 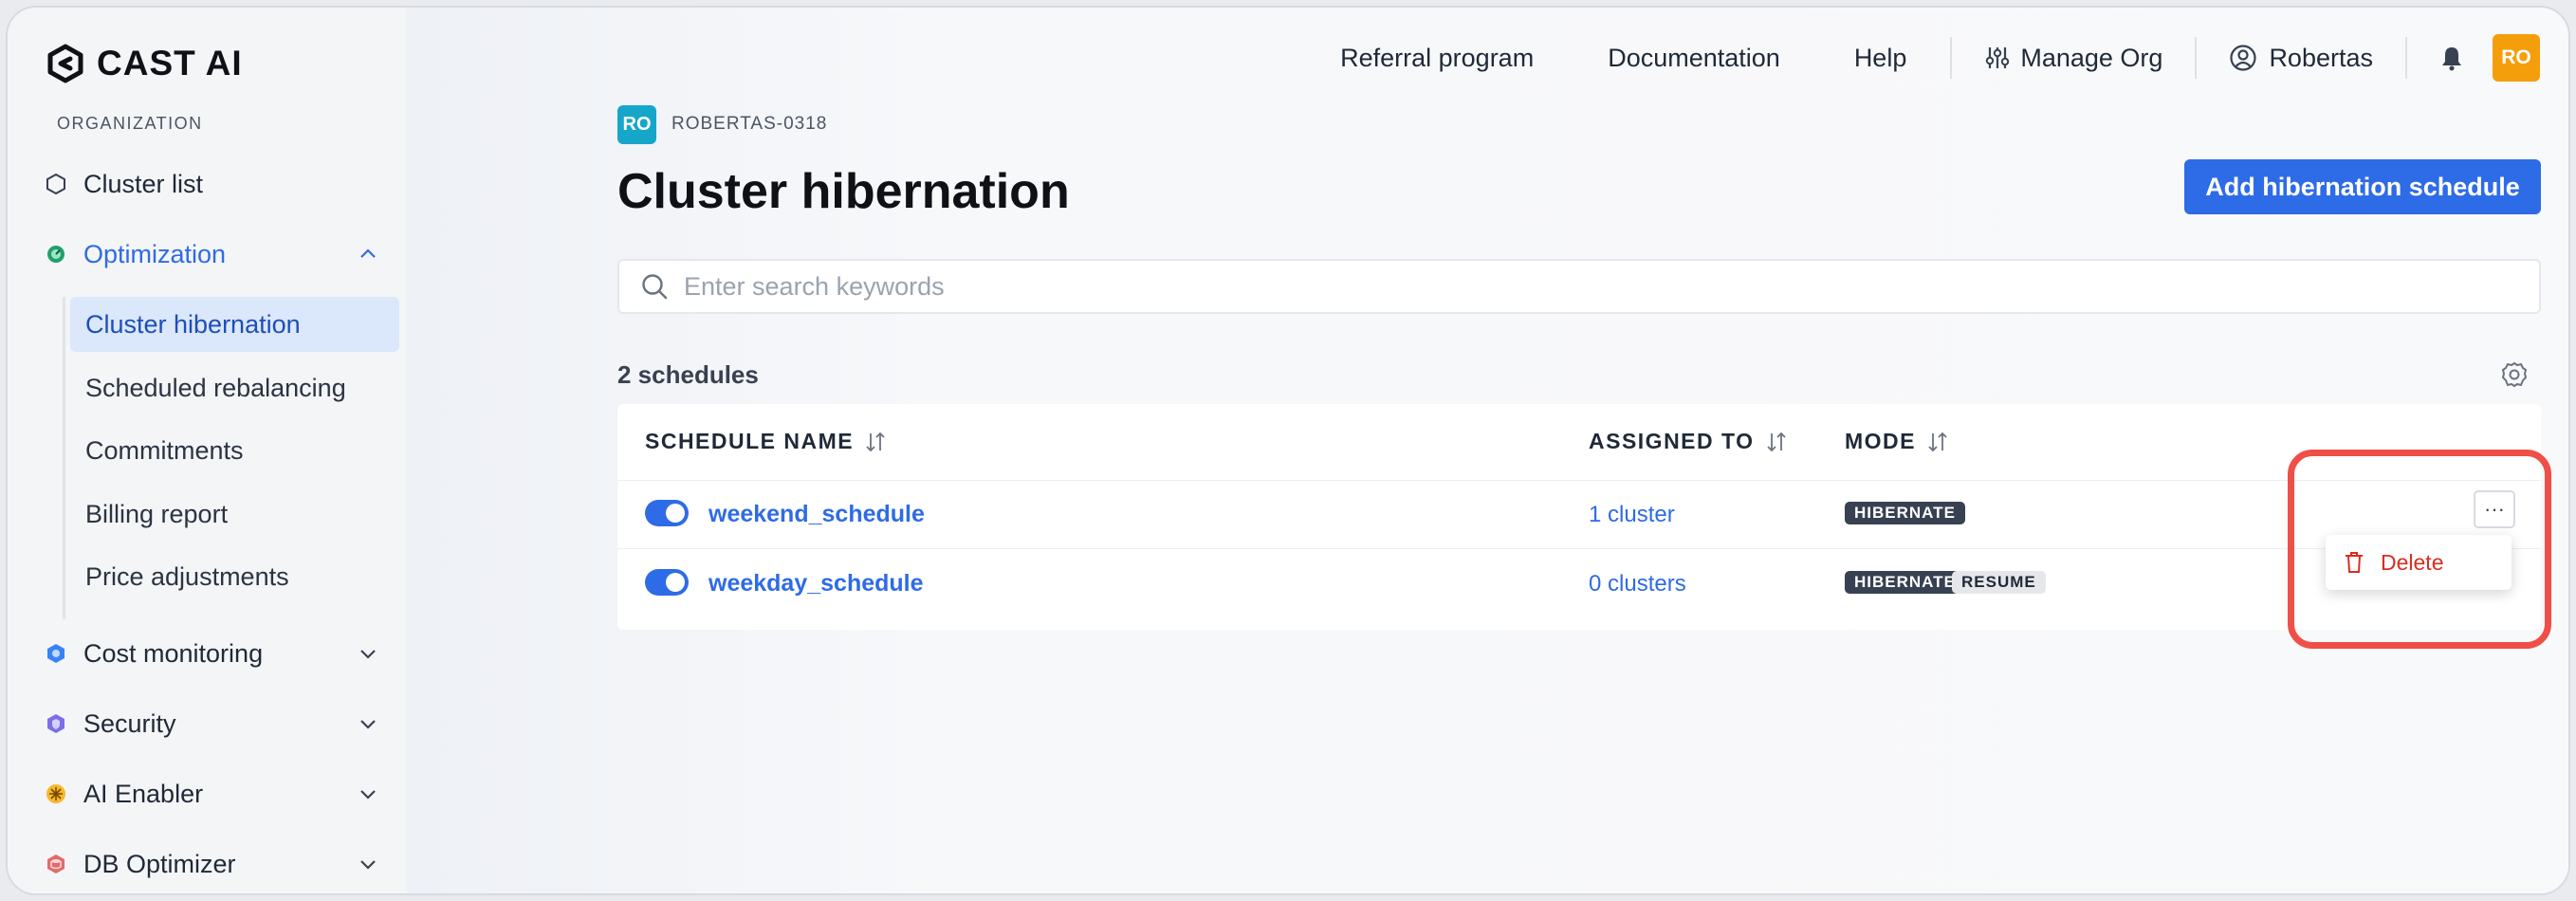 I want to click on sidebar-item-cost-monitoring: Cost monitoring, so click(x=221, y=653).